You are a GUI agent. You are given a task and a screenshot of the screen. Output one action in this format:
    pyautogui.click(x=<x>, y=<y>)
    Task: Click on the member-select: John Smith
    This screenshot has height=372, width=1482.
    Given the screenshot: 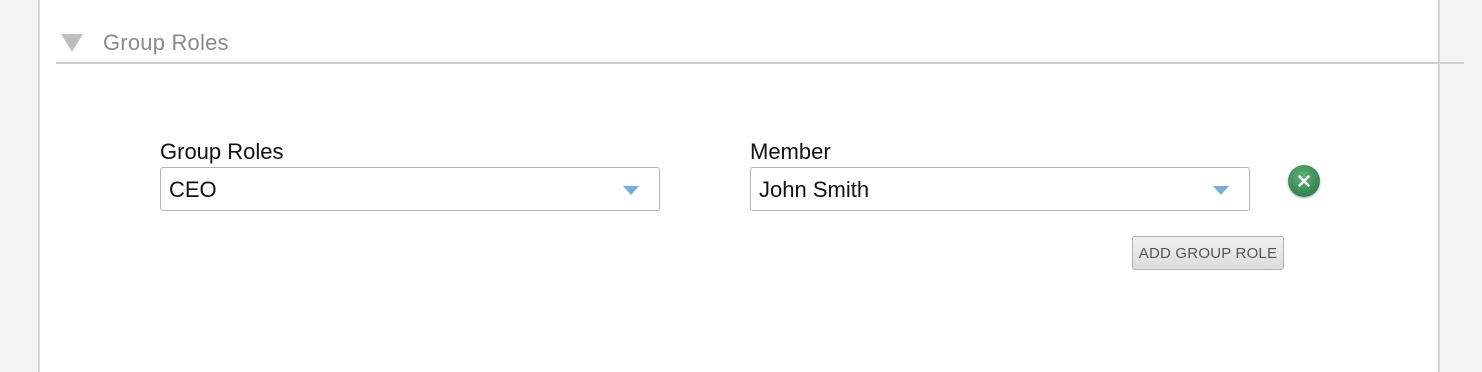 What is the action you would take?
    pyautogui.click(x=1000, y=189)
    